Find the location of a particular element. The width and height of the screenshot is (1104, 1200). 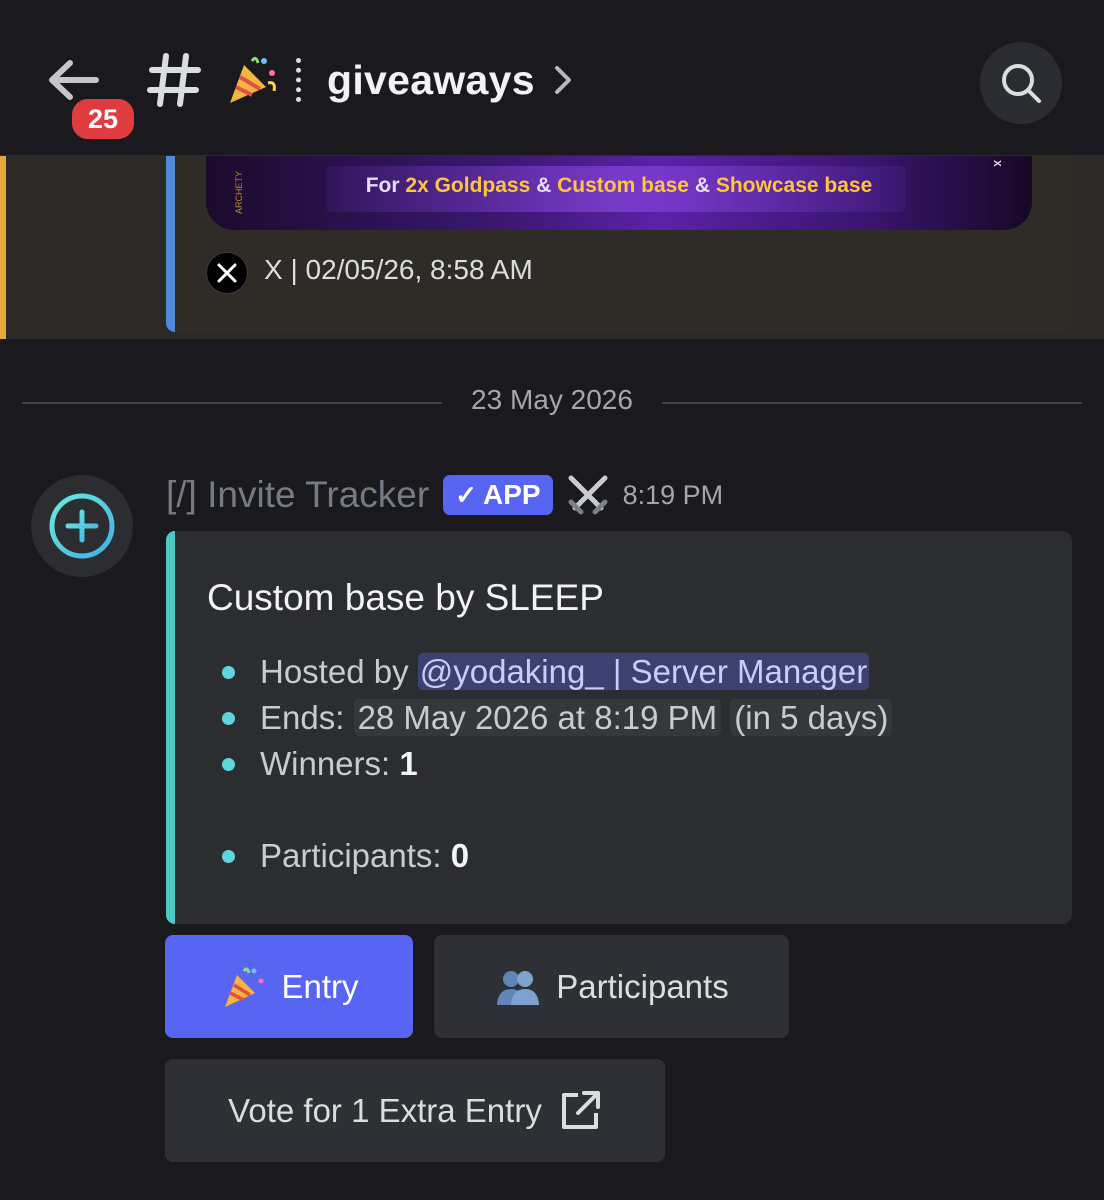

banner-prefix: For is located at coordinates (385, 185).